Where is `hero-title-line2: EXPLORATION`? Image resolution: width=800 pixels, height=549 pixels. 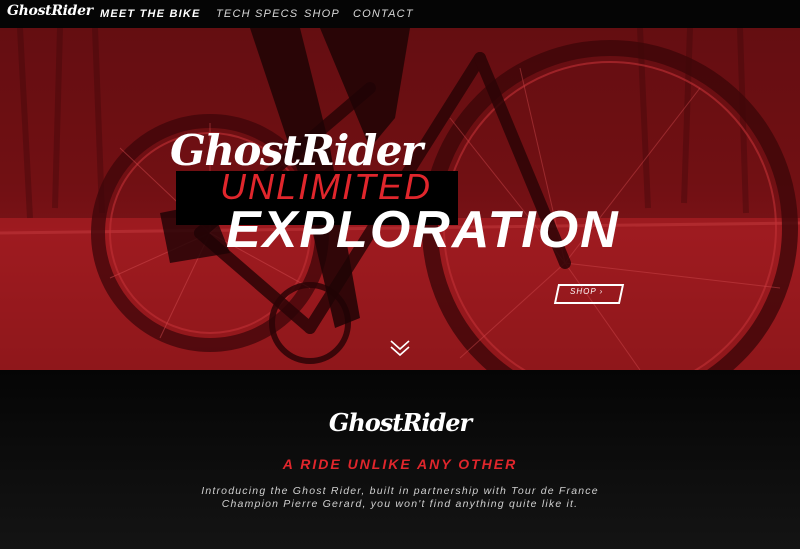
hero-title-line2: EXPLORATION is located at coordinates (423, 230).